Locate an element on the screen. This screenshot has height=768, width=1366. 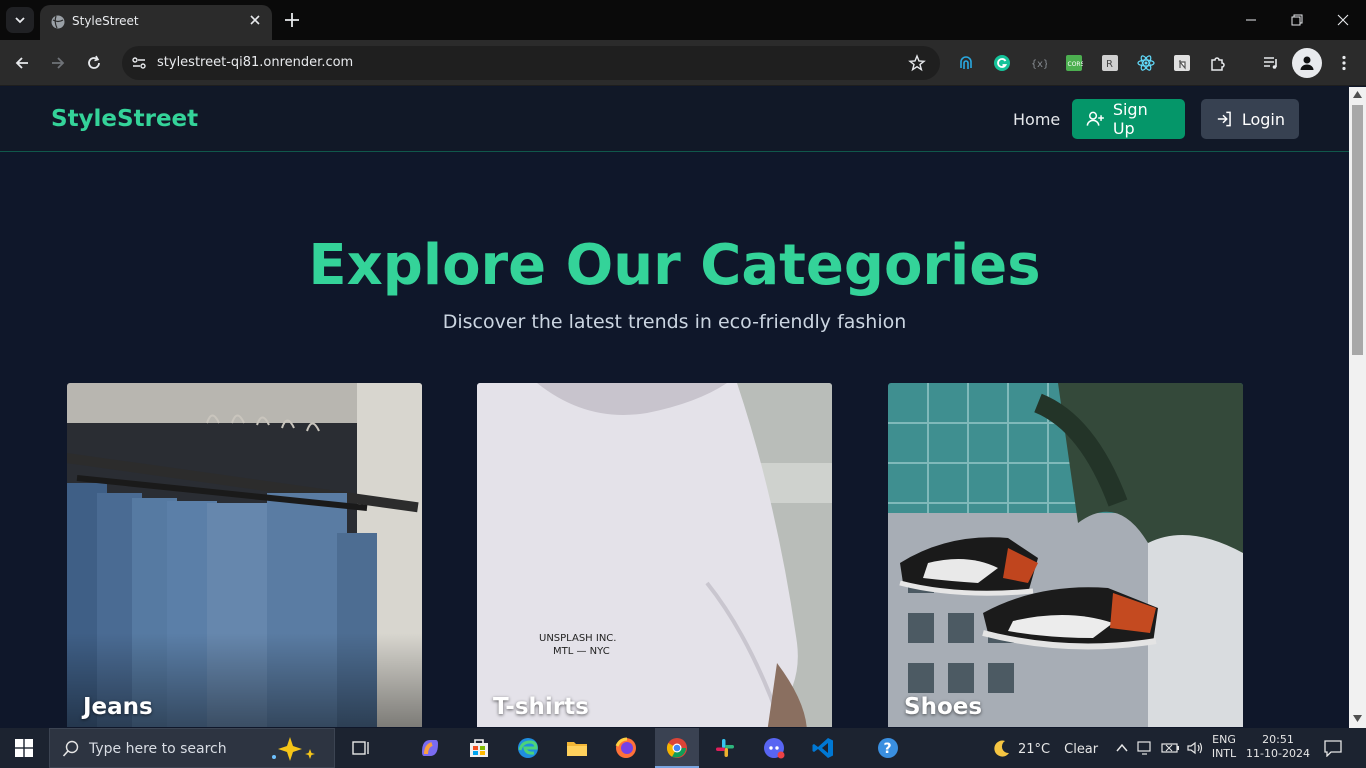
tab-search-button is located at coordinates (20, 20).